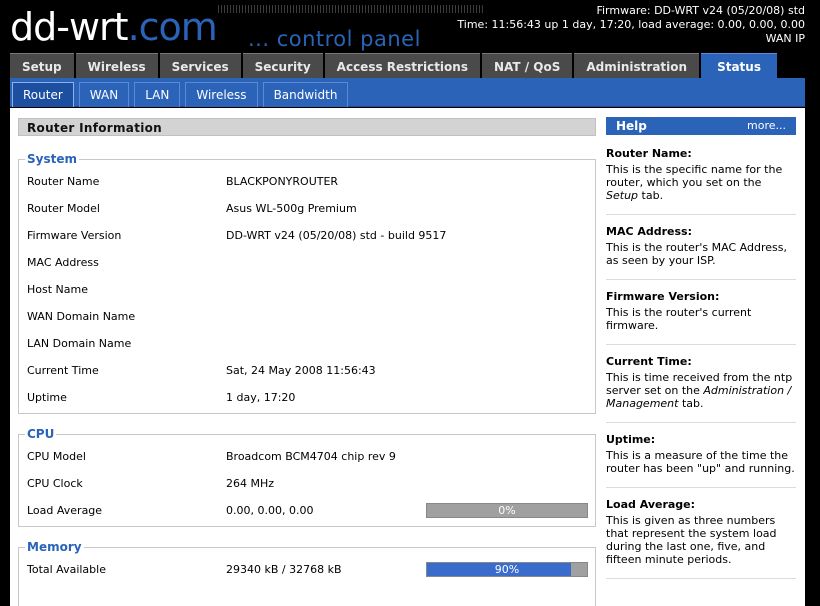  I want to click on row-label: Firmware Version, so click(74, 235).